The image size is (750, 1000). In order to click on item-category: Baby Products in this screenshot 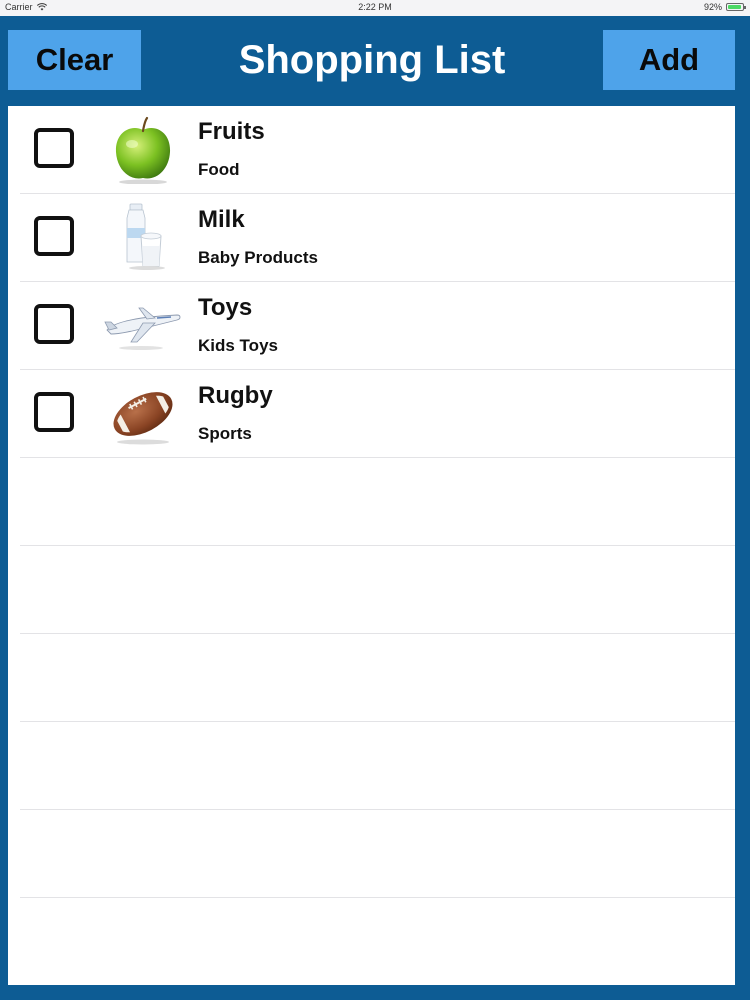, I will do `click(258, 257)`.